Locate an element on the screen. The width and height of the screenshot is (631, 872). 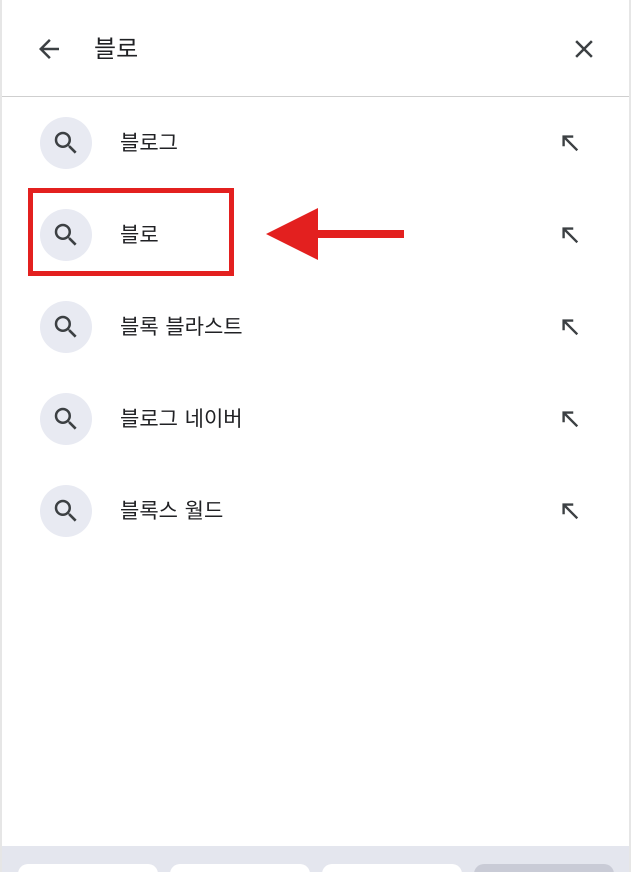
clear-search-button is located at coordinates (584, 49).